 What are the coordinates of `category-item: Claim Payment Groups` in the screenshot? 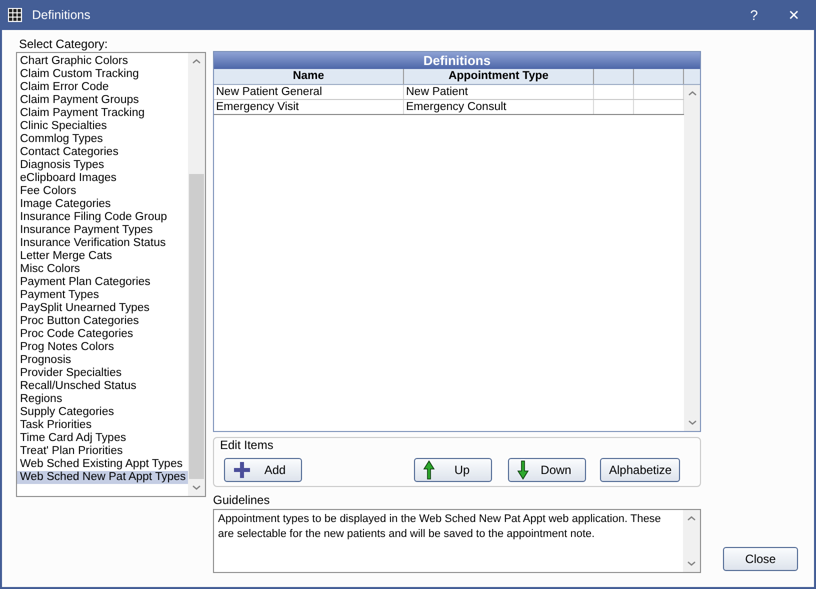 It's located at (102, 100).